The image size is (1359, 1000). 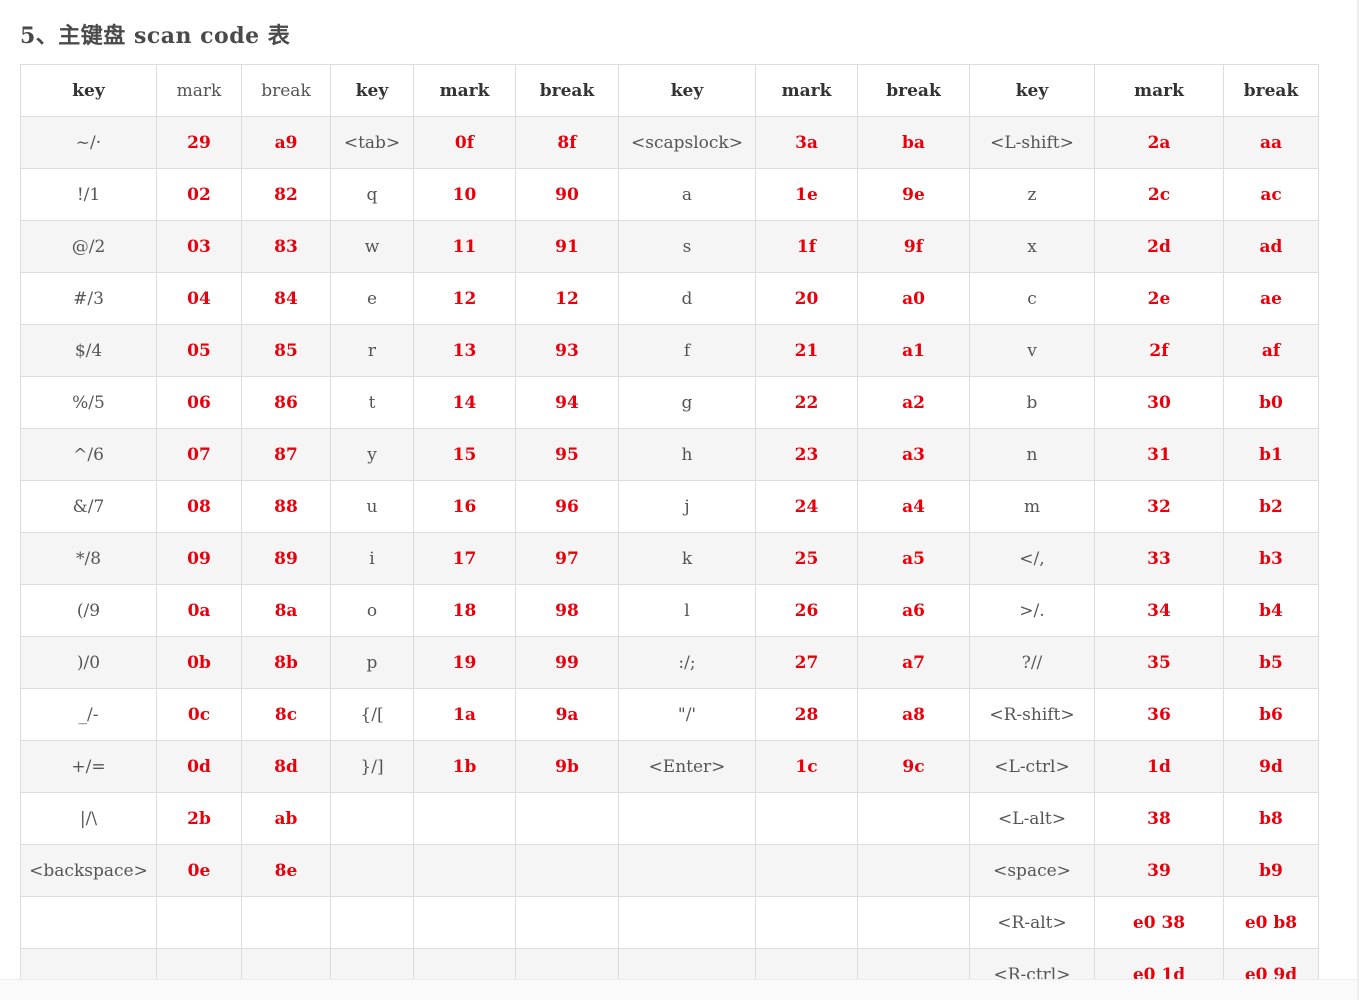 What do you see at coordinates (913, 246) in the screenshot?
I see `break-cell: 9f` at bounding box center [913, 246].